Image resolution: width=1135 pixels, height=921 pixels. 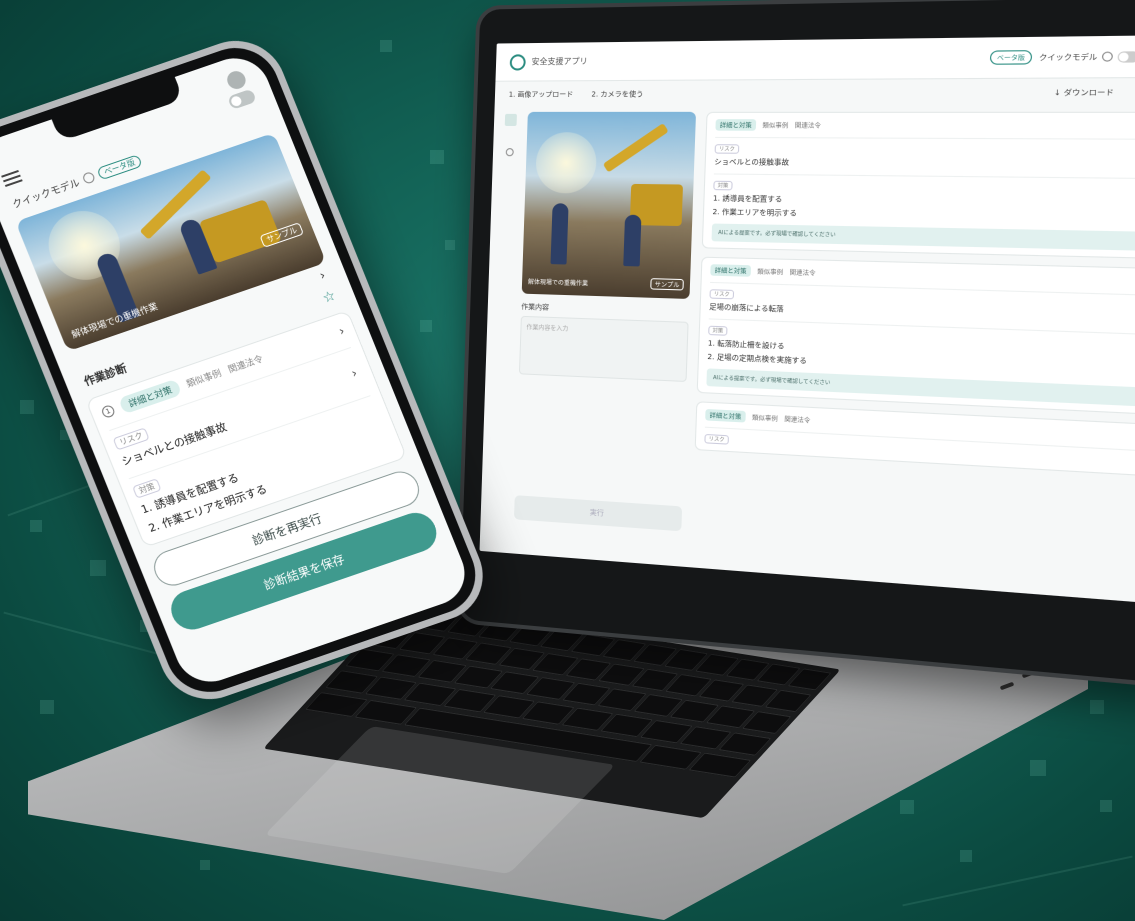 What do you see at coordinates (1084, 92) in the screenshot?
I see `download-button: ↓ ダウンロード` at bounding box center [1084, 92].